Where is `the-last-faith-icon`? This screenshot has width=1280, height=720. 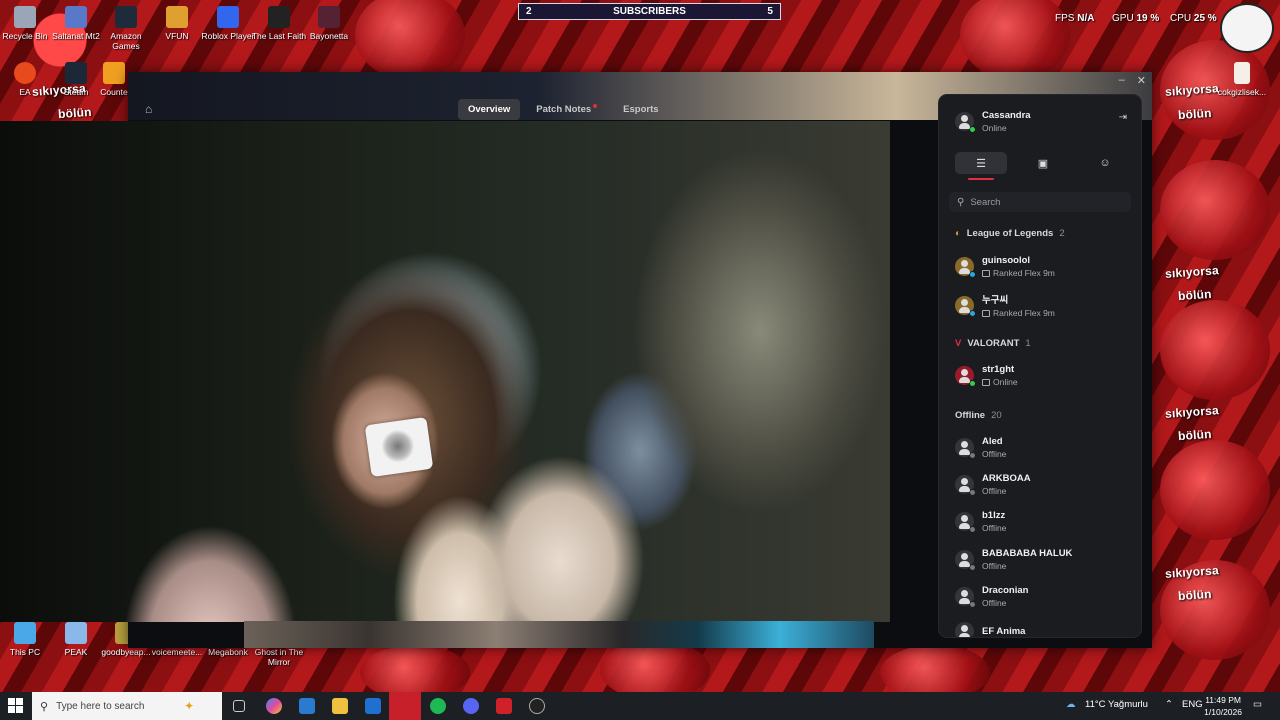
the-last-faith-icon is located at coordinates (279, 17).